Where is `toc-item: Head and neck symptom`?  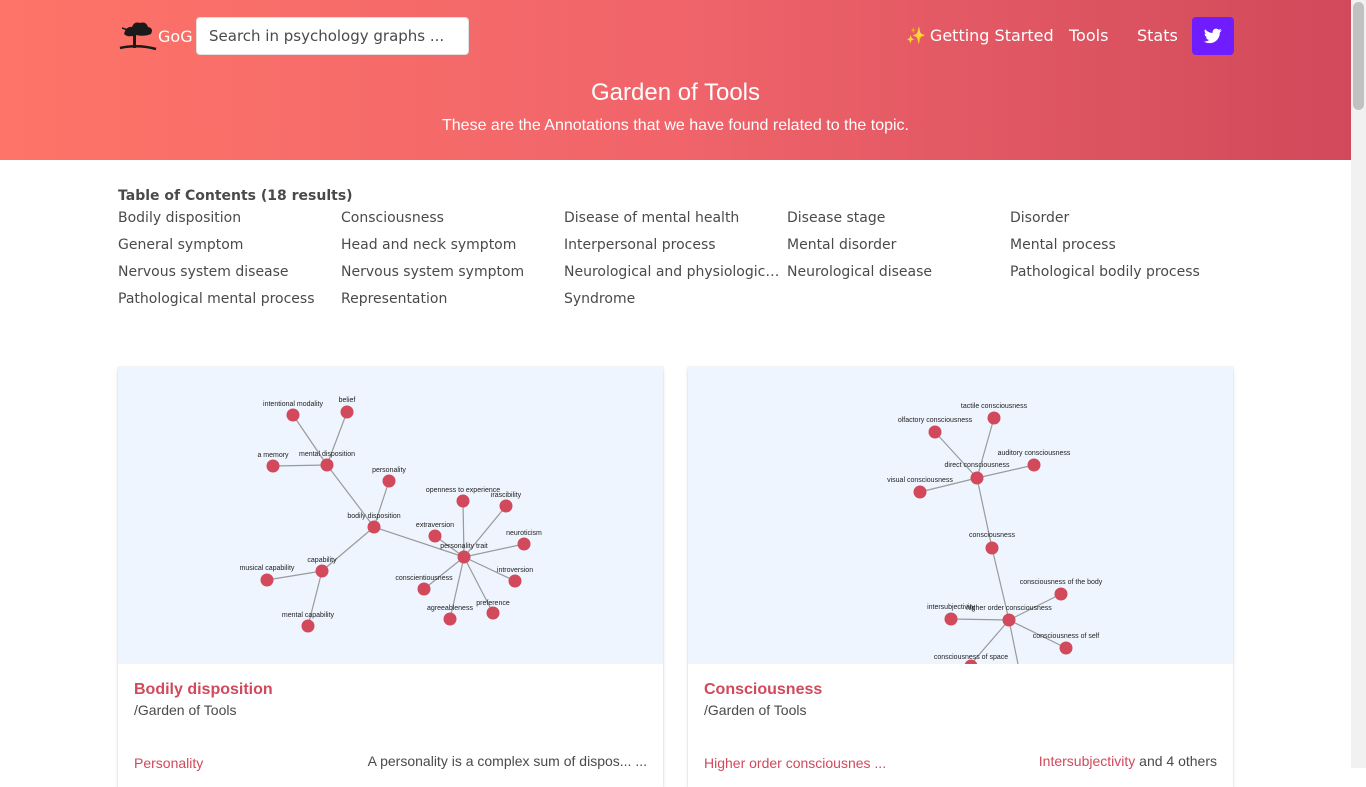 toc-item: Head and neck symptom is located at coordinates (450, 245).